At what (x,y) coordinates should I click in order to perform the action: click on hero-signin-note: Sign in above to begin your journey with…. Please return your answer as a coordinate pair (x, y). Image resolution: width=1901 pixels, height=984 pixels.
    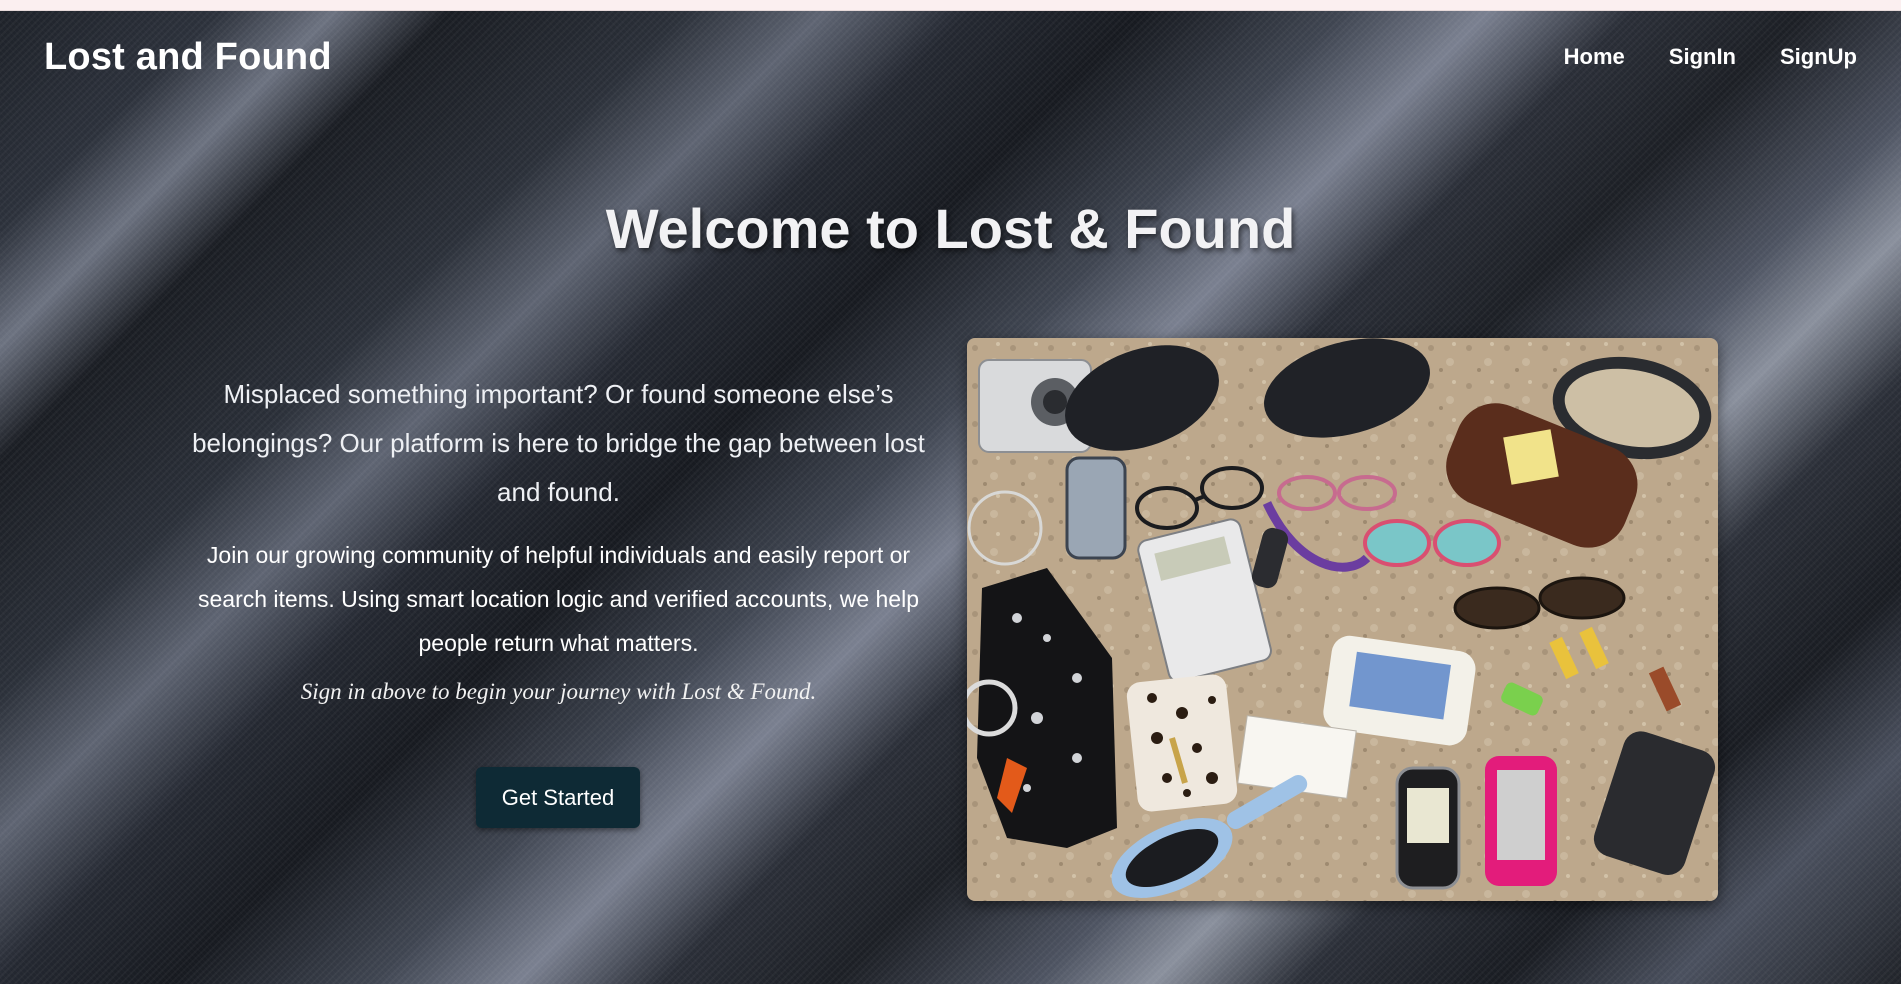
    Looking at the image, I should click on (558, 691).